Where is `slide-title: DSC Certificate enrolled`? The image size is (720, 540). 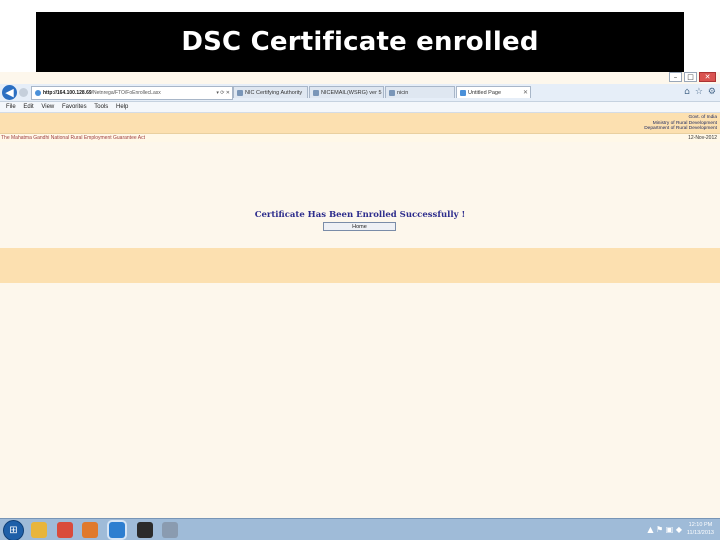 slide-title: DSC Certificate enrolled is located at coordinates (360, 42).